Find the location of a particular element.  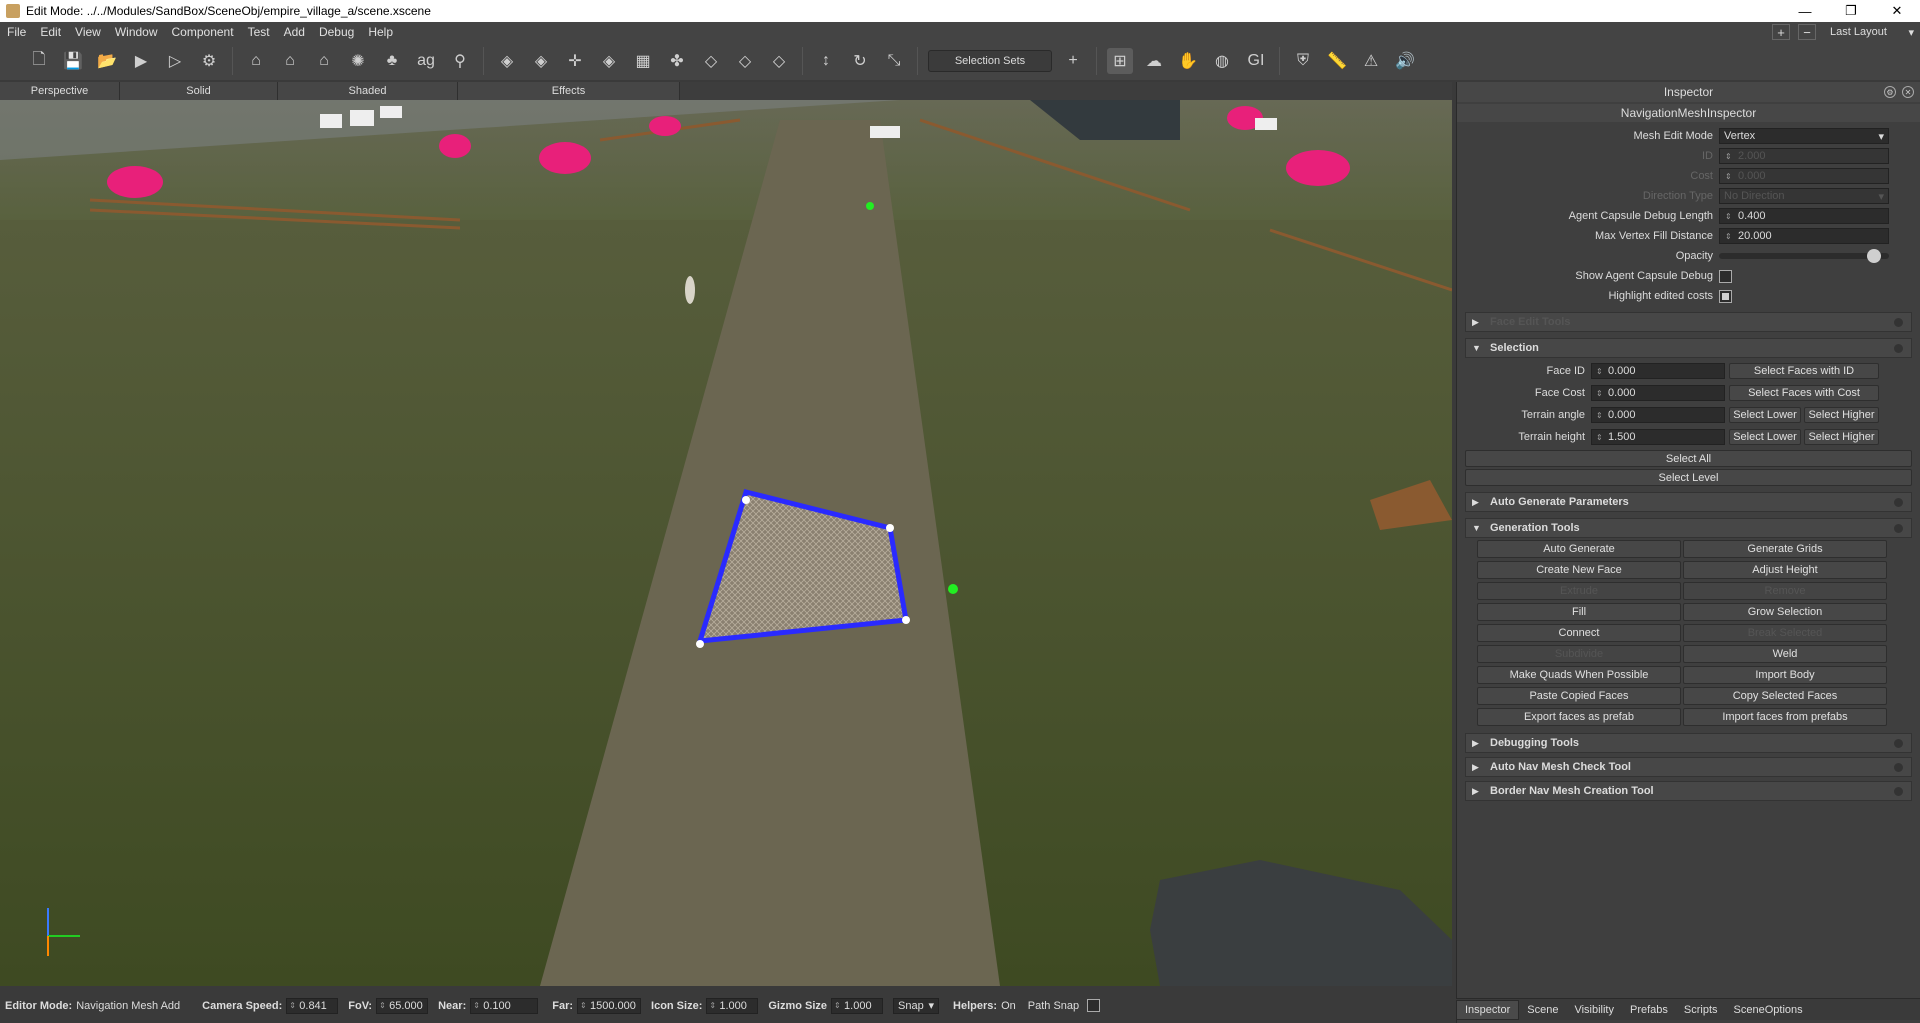

terrain-height-field: ⇕ 1.500 is located at coordinates (1658, 437).